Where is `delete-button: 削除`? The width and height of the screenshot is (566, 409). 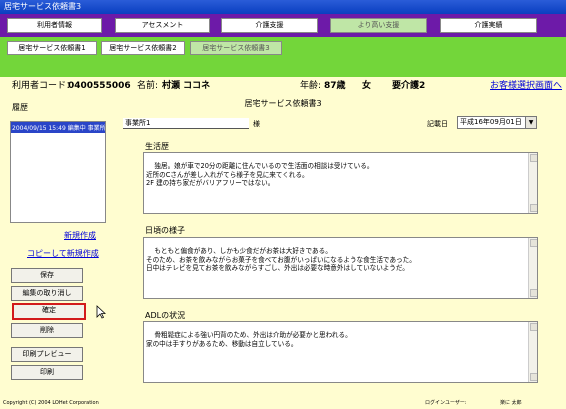 delete-button: 削除 is located at coordinates (47, 330).